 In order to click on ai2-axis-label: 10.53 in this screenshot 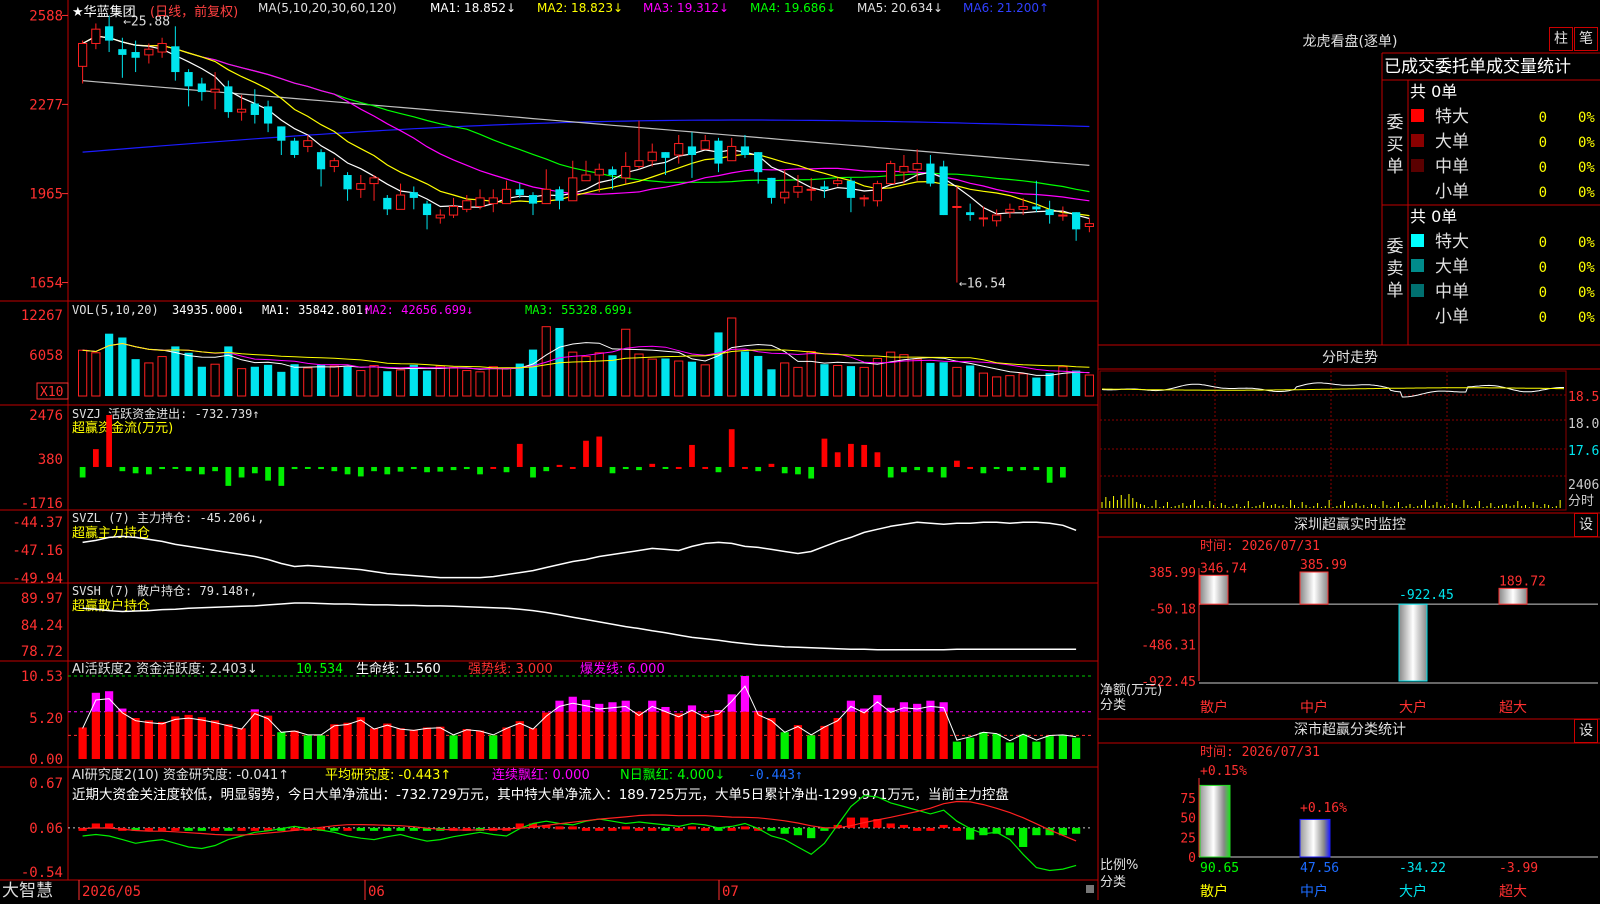, I will do `click(42, 677)`.